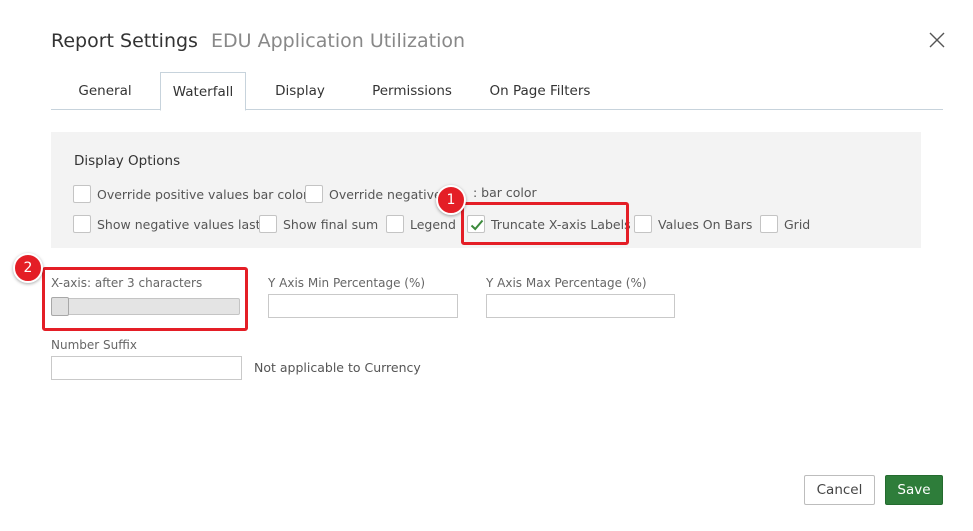 This screenshot has width=973, height=531. I want to click on option-label: Values On Bars, so click(705, 224).